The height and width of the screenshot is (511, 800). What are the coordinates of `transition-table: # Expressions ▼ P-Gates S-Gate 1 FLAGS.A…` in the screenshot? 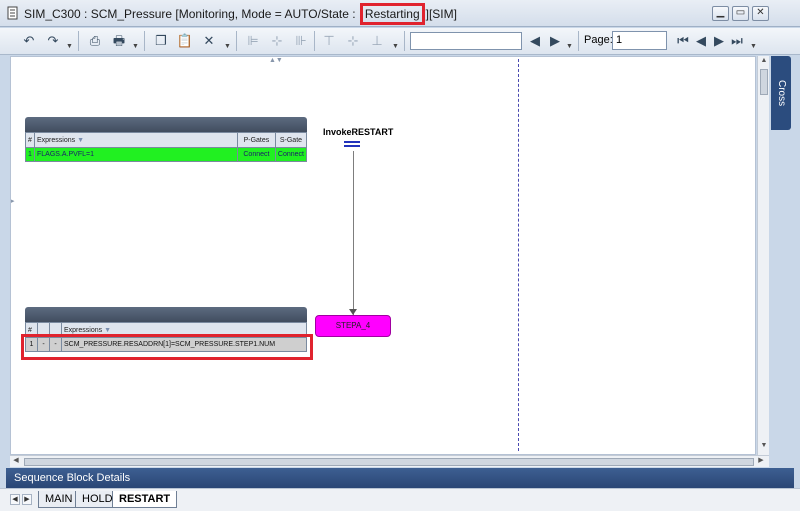 It's located at (166, 147).